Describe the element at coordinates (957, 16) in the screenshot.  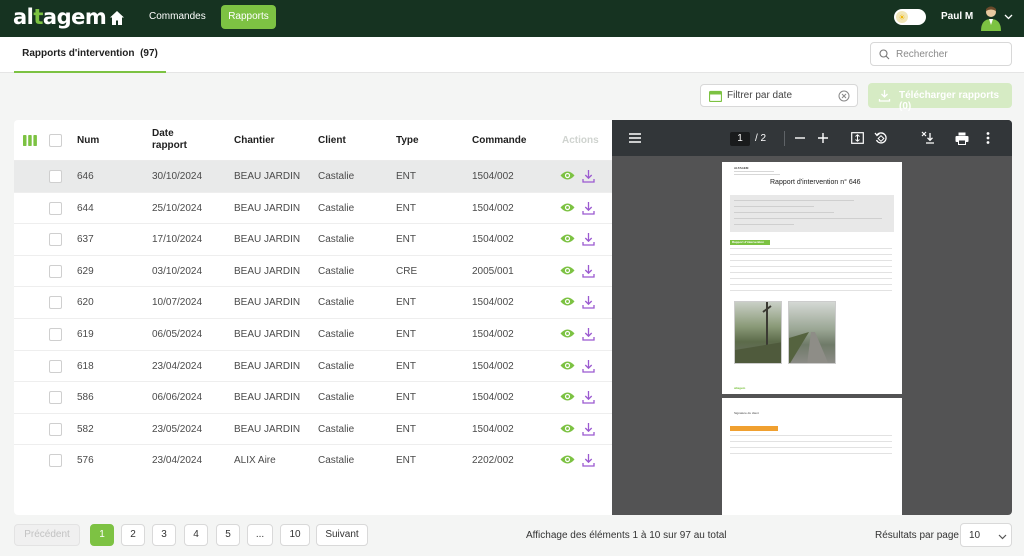
I see `user-name: Paul M` at that location.